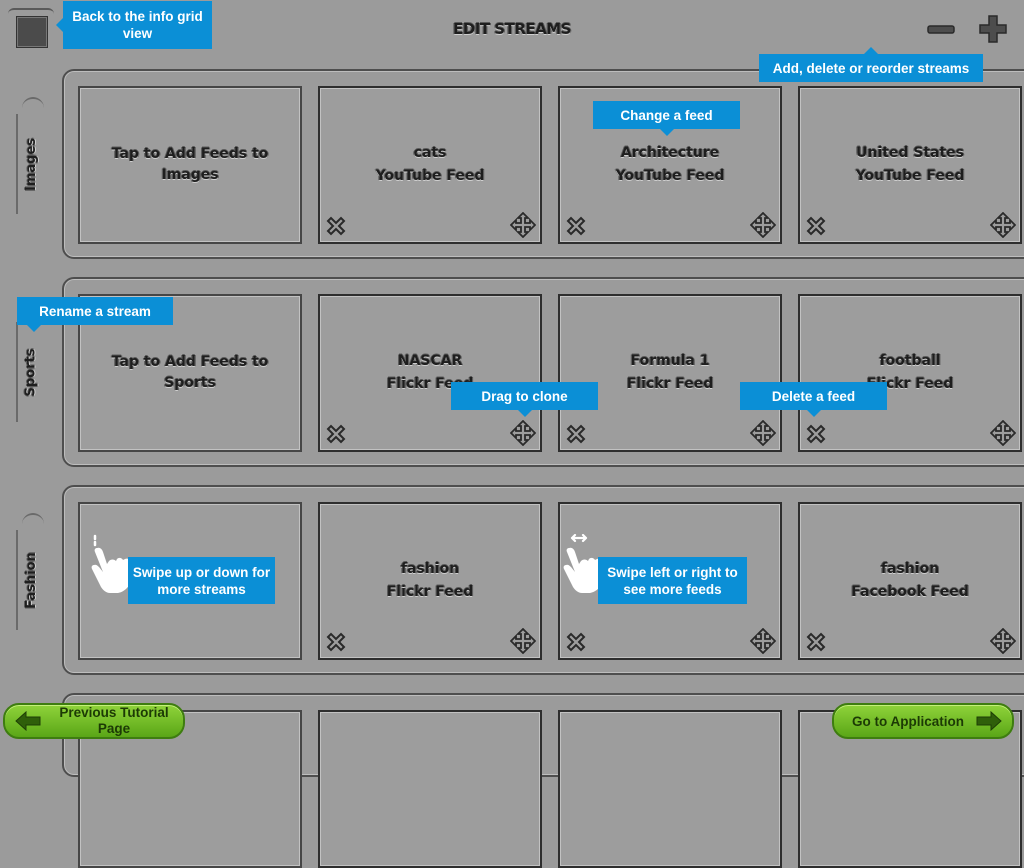  Describe the element at coordinates (941, 29) in the screenshot. I see `minus-icon` at that location.